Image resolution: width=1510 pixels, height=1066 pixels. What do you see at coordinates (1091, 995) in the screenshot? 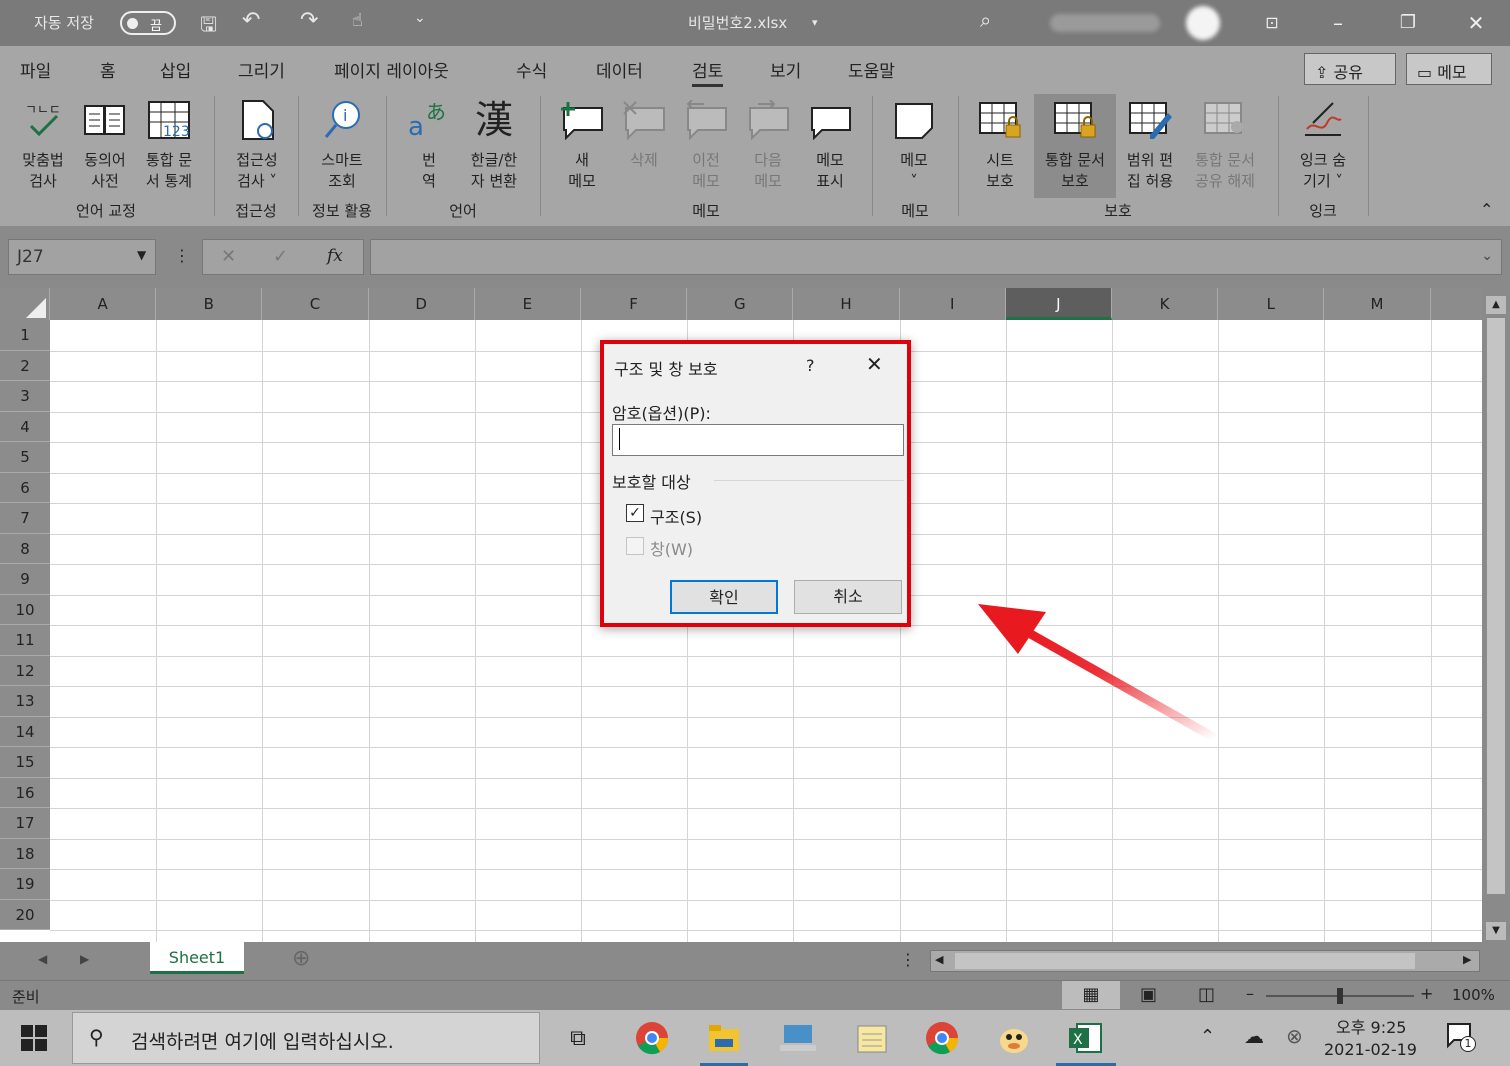
I see `normal-view-icon: ▦` at bounding box center [1091, 995].